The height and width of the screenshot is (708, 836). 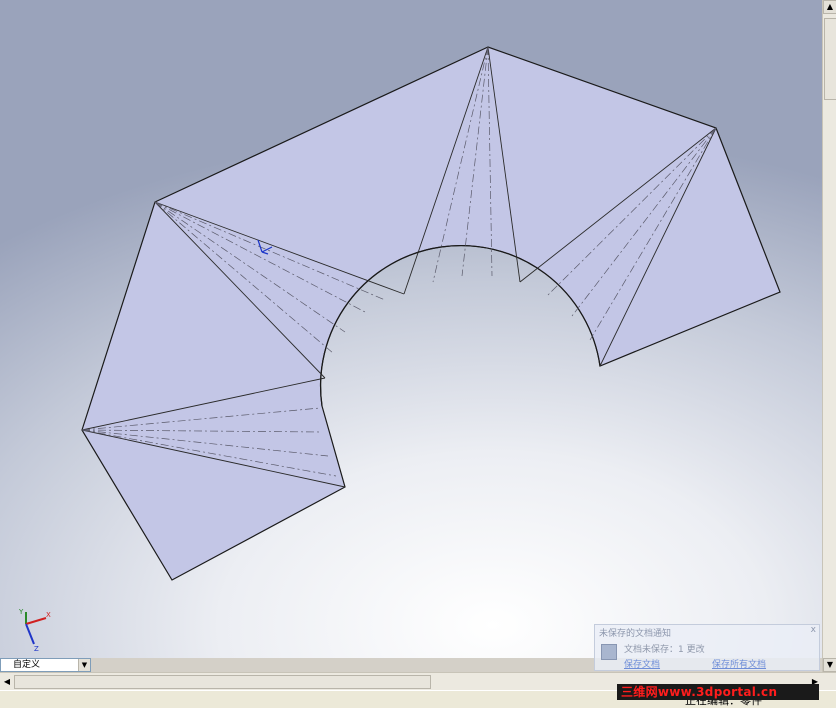 I want to click on scroll-up-button: ▲, so click(x=829, y=7).